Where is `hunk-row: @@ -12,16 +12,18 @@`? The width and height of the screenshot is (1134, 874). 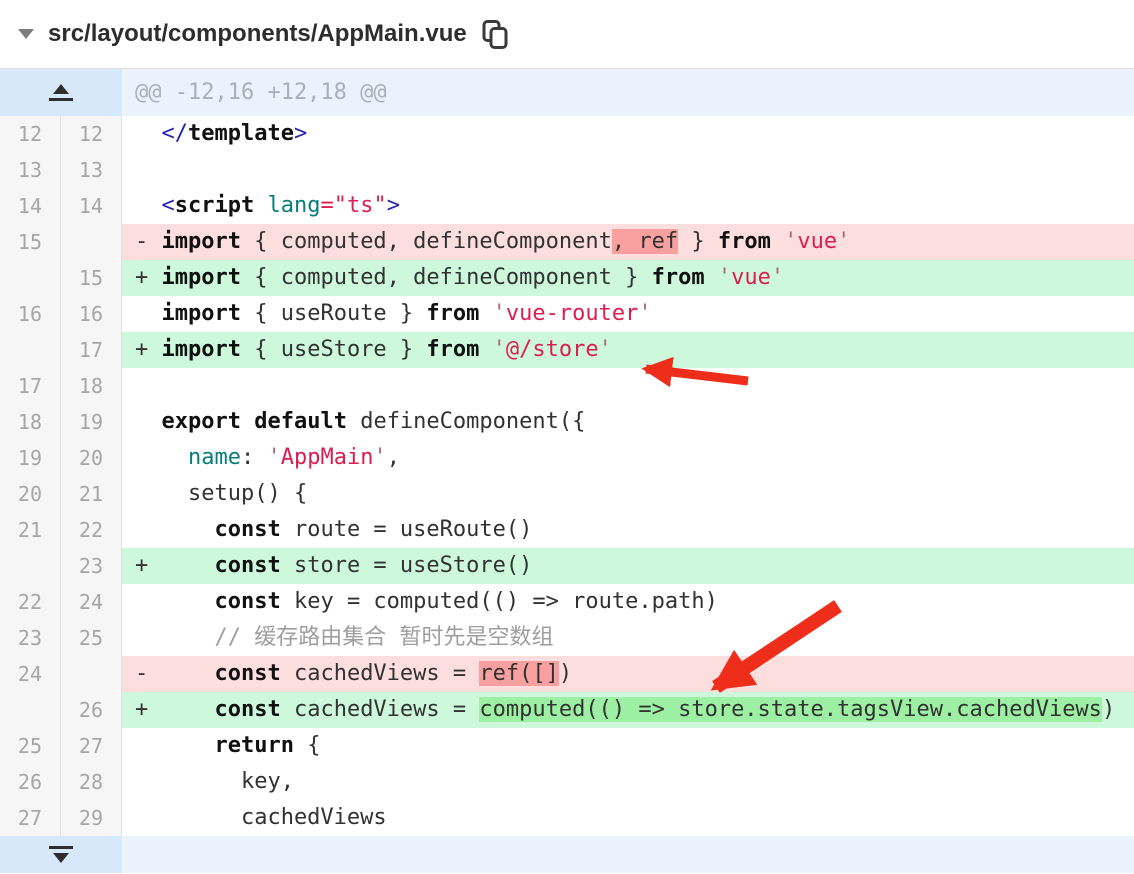 hunk-row: @@ -12,16 +12,18 @@ is located at coordinates (567, 92).